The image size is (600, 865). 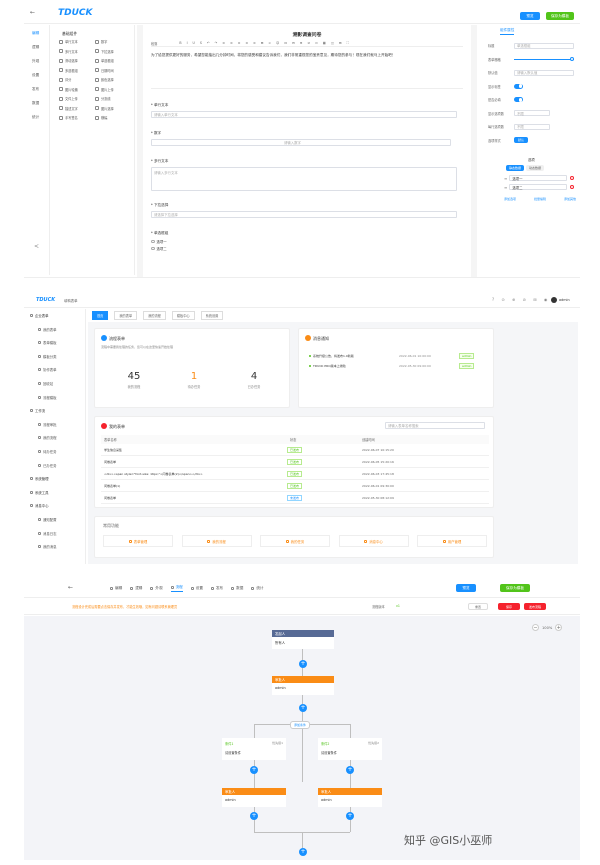 What do you see at coordinates (39, 315) in the screenshot?
I see `sidebar-item: 企业表单` at bounding box center [39, 315].